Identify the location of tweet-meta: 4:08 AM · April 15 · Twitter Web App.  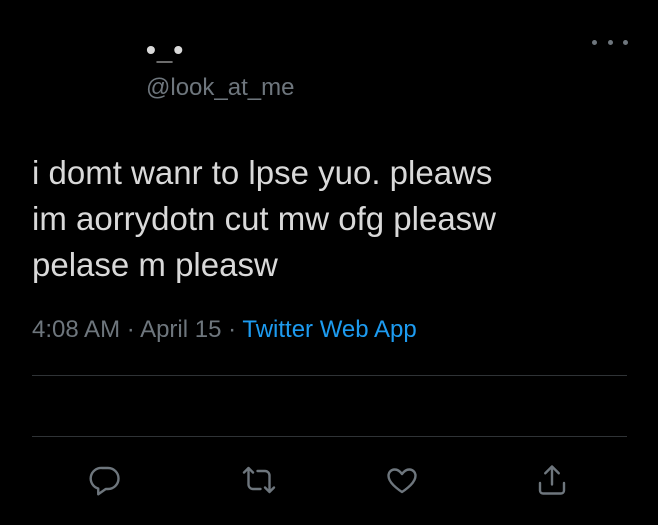
(224, 330).